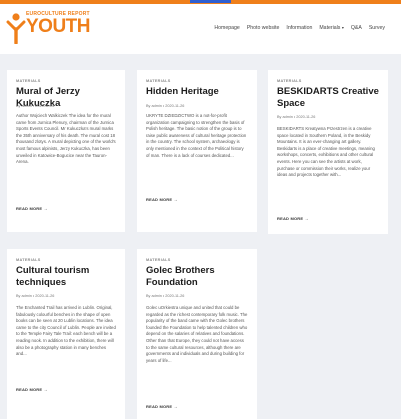  I want to click on post-title: Golec Brothers Foundation, so click(197, 277).